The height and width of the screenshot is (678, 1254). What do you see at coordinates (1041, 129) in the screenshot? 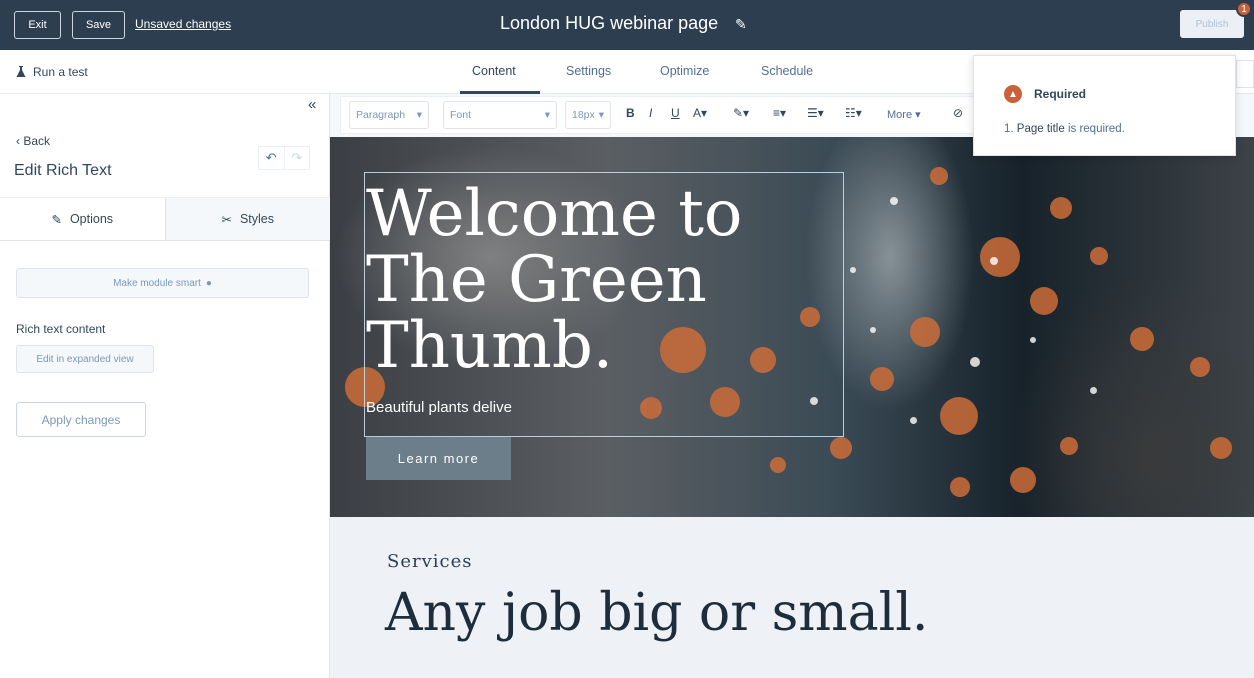
I see `popover-message-field: Page title` at bounding box center [1041, 129].